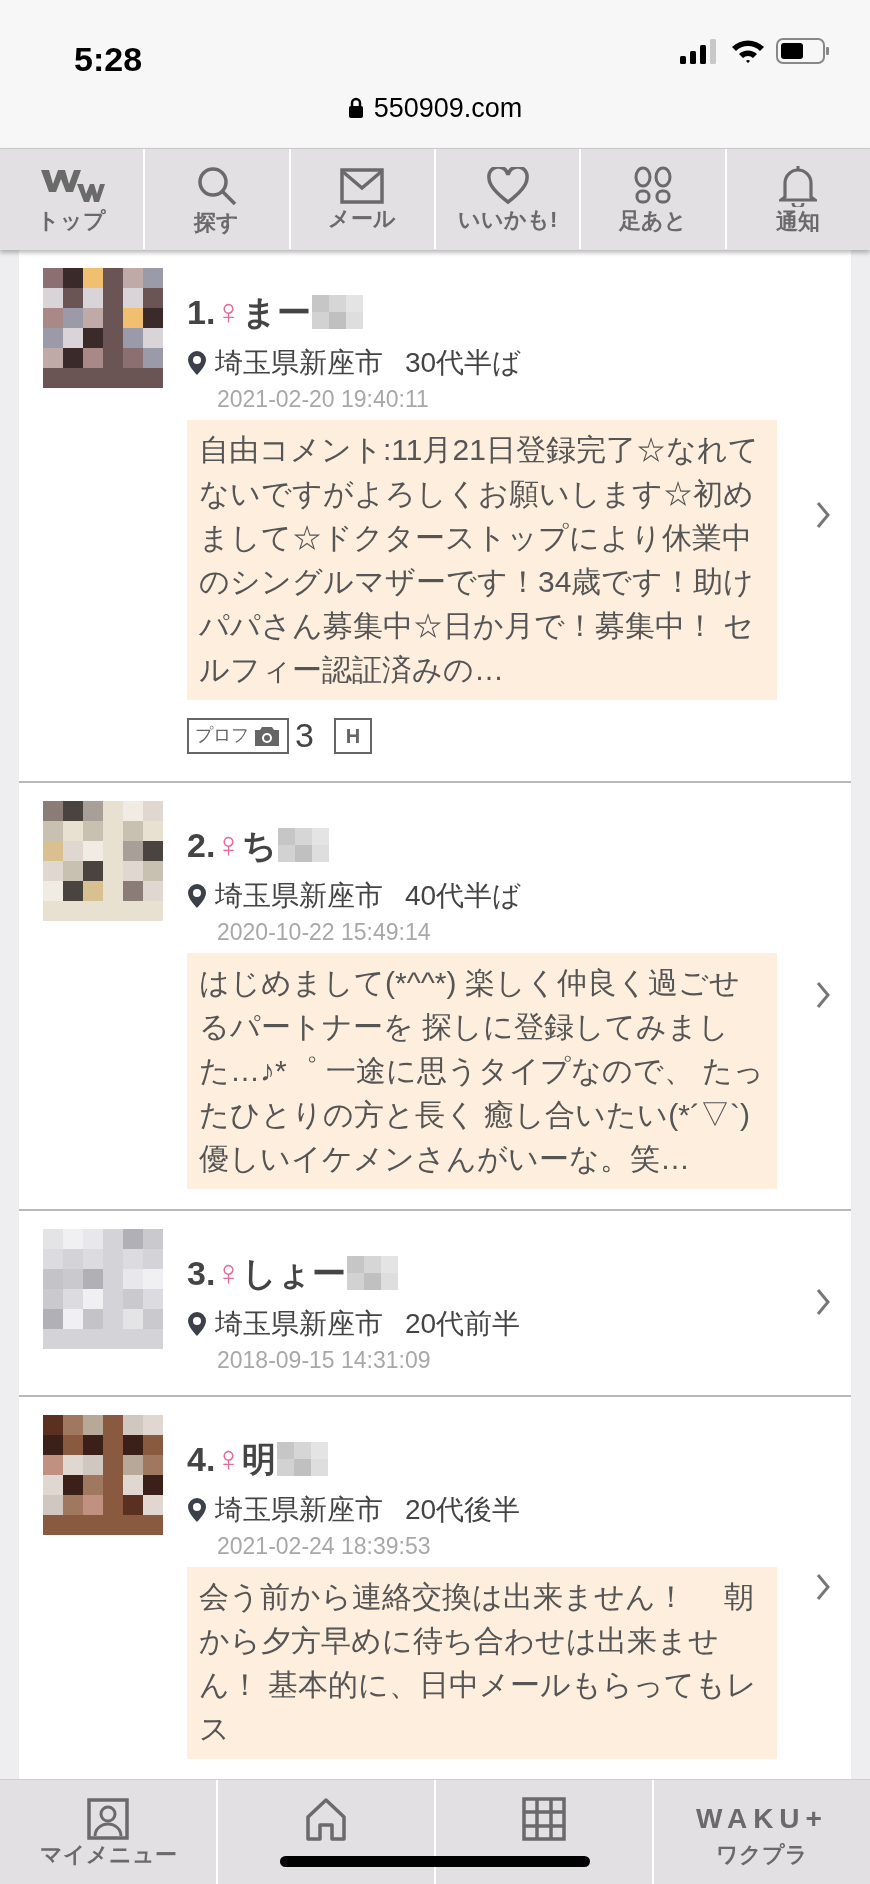 The image size is (870, 1884). What do you see at coordinates (362, 186) in the screenshot?
I see `envelope-icon` at bounding box center [362, 186].